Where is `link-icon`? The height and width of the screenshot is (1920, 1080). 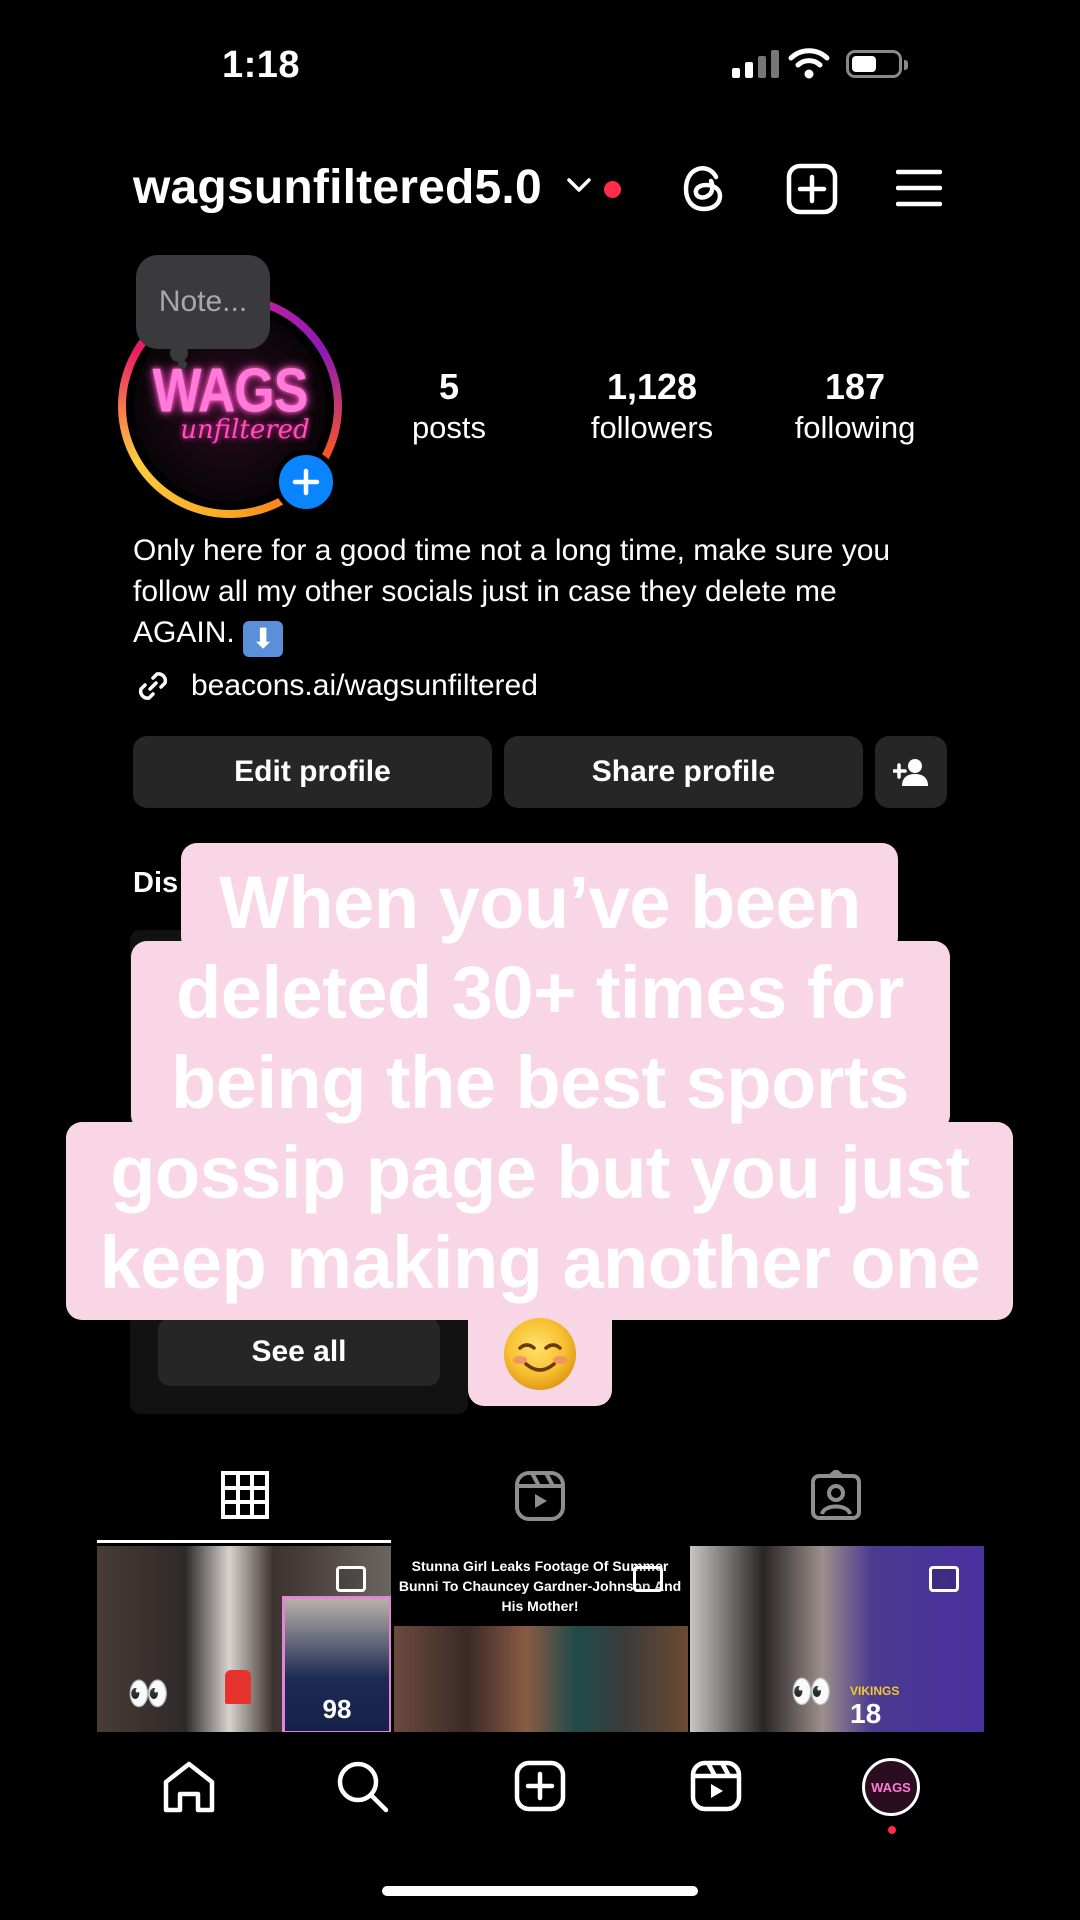
link-icon is located at coordinates (153, 686).